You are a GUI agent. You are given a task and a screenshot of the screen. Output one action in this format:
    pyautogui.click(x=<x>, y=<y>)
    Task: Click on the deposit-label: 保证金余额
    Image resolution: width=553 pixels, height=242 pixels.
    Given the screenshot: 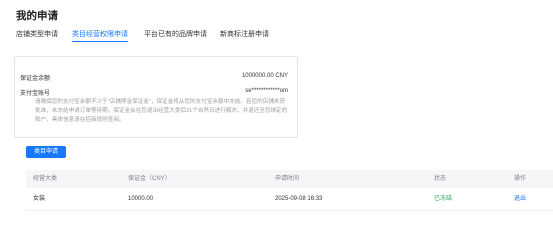 What is the action you would take?
    pyautogui.click(x=35, y=79)
    